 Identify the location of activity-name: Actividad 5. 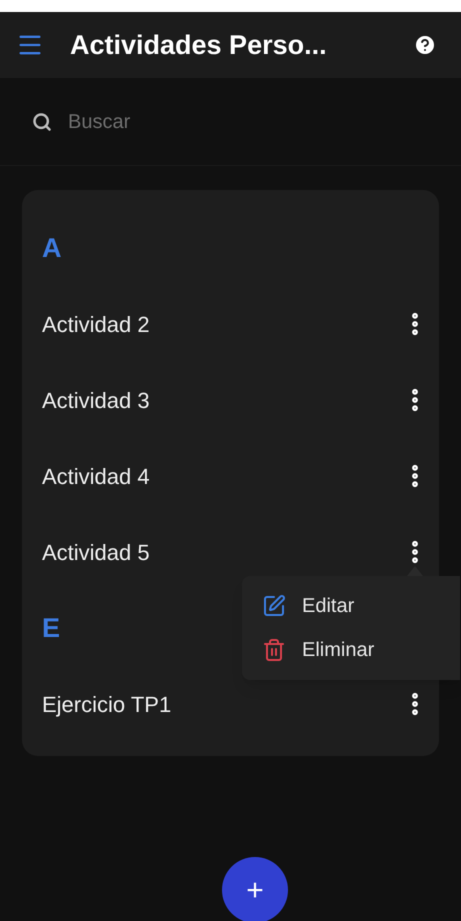
(221, 552).